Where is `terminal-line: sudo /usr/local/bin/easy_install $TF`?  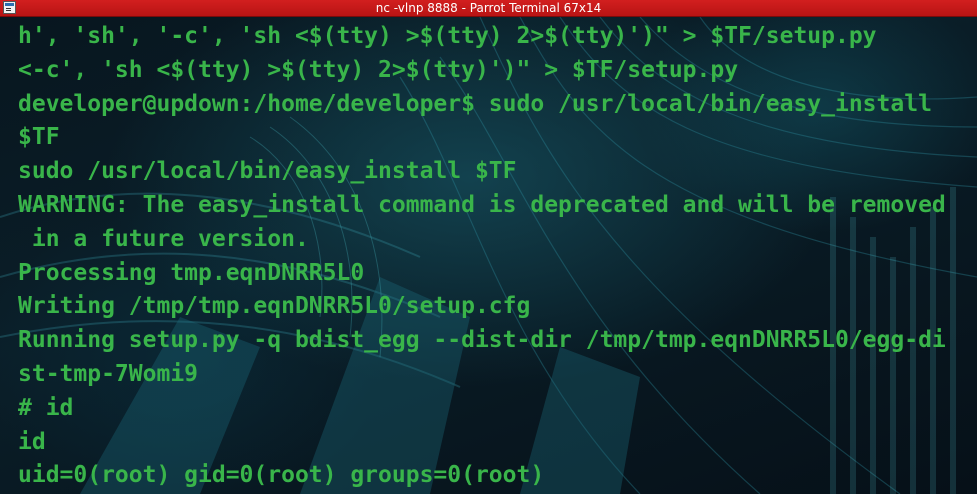 terminal-line: sudo /usr/local/bin/easy_install $TF is located at coordinates (267, 171).